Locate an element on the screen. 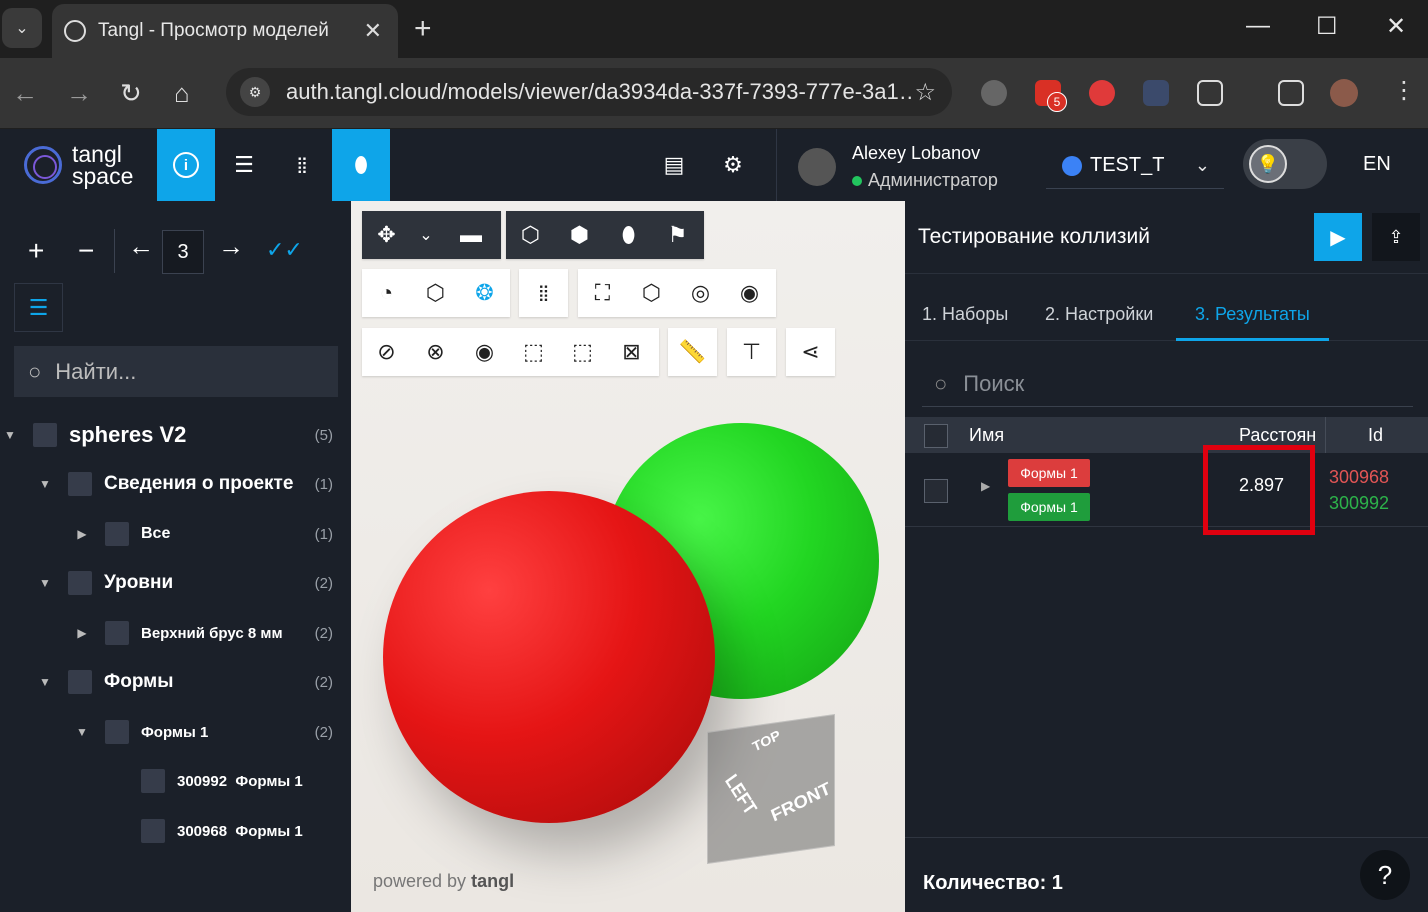 The width and height of the screenshot is (1428, 912). comment-icon: ▬ is located at coordinates (471, 235).